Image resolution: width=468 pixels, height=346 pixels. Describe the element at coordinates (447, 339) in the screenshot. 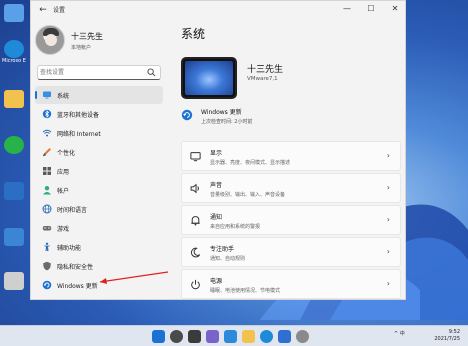

I see `clock-date: 2021/7/25` at that location.